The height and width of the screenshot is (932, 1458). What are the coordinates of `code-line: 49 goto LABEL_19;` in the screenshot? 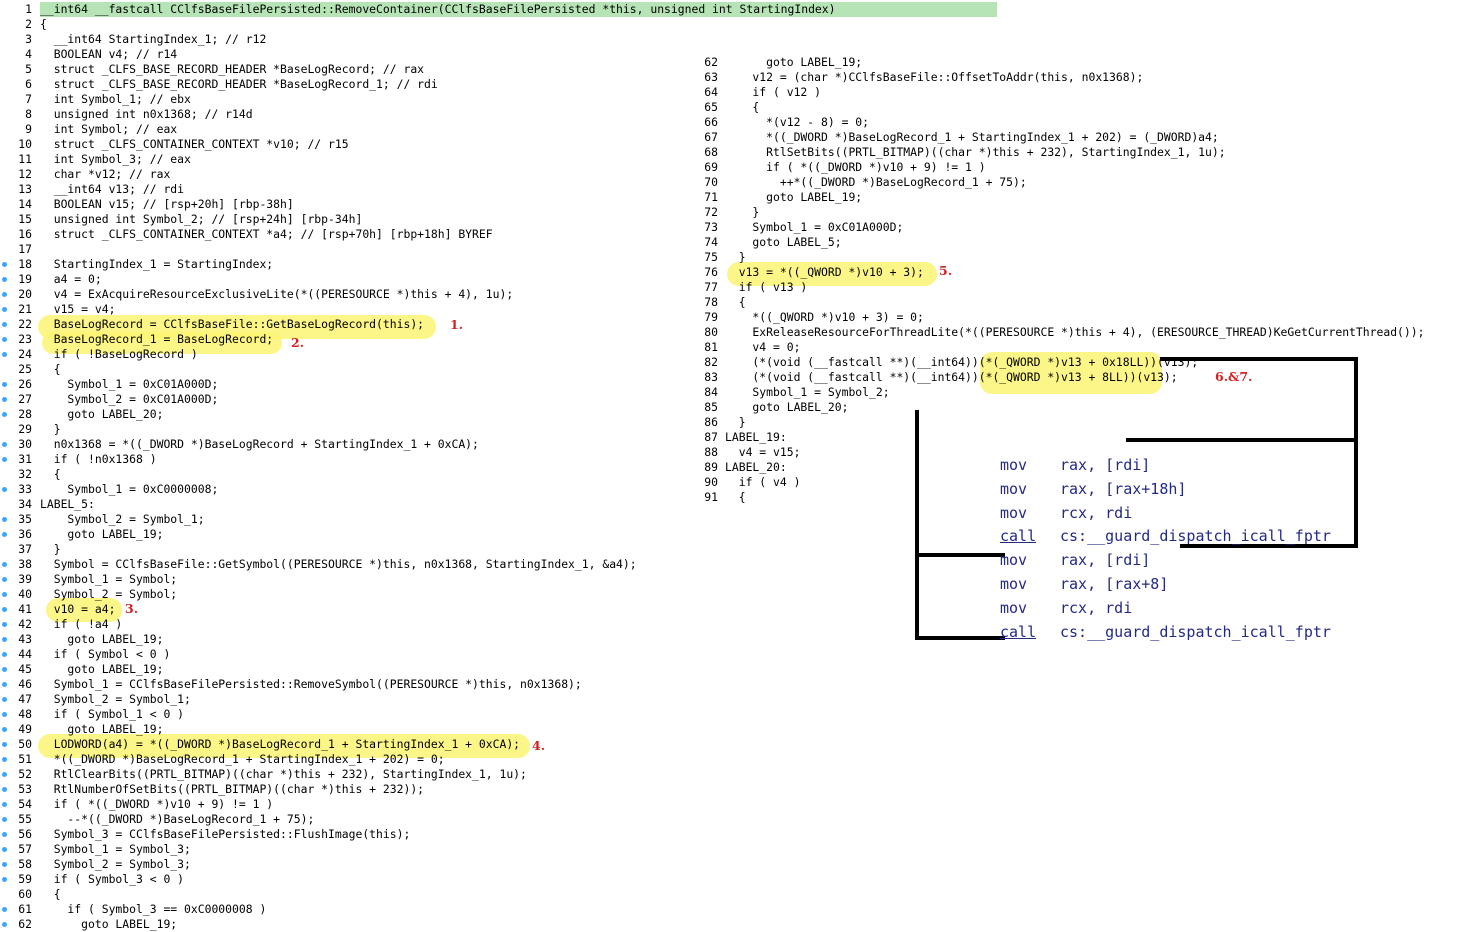 It's located at (500, 729).